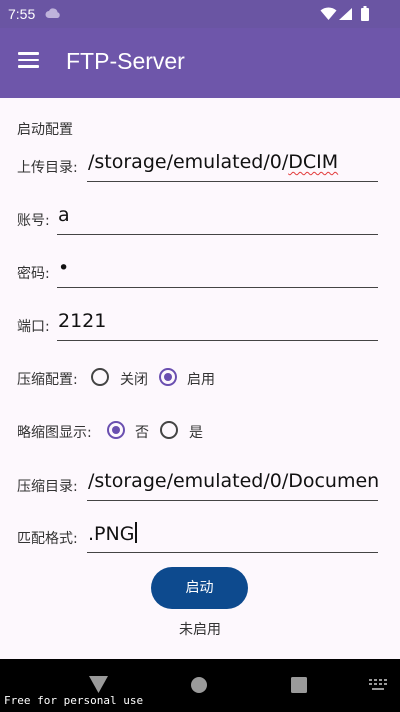 The height and width of the screenshot is (712, 400). Describe the element at coordinates (47, 168) in the screenshot. I see `upload-dir-label: 上传目录:` at that location.